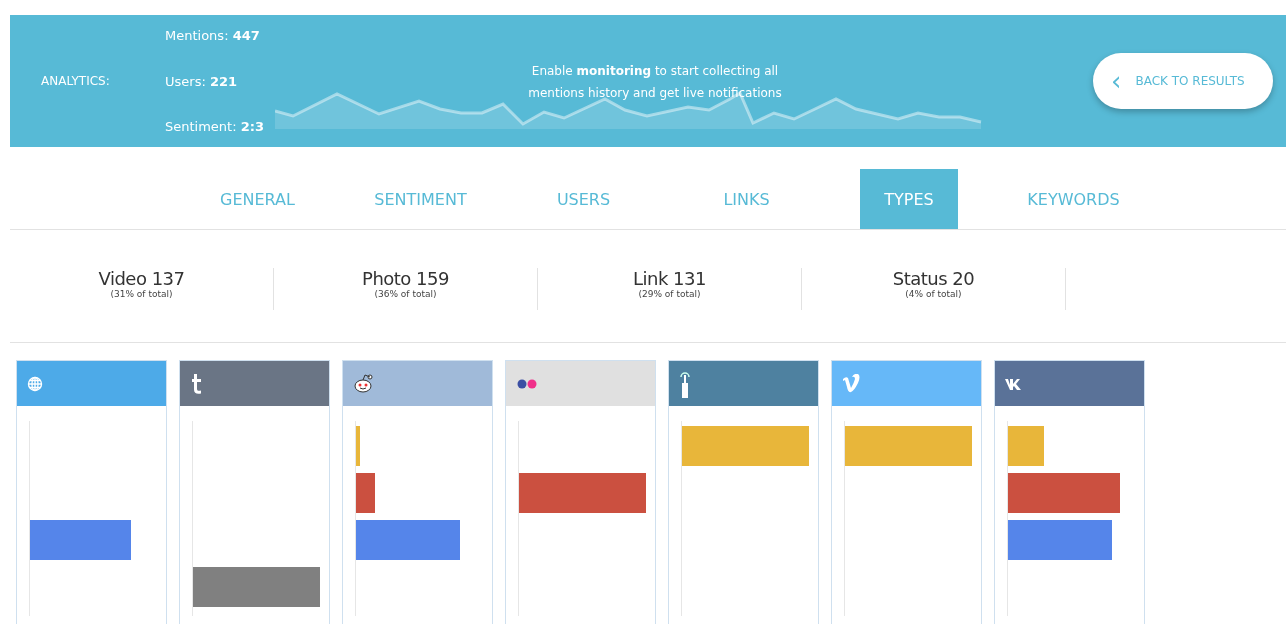 The width and height of the screenshot is (1286, 624). Describe the element at coordinates (257, 199) in the screenshot. I see `tab: GENERAL` at that location.